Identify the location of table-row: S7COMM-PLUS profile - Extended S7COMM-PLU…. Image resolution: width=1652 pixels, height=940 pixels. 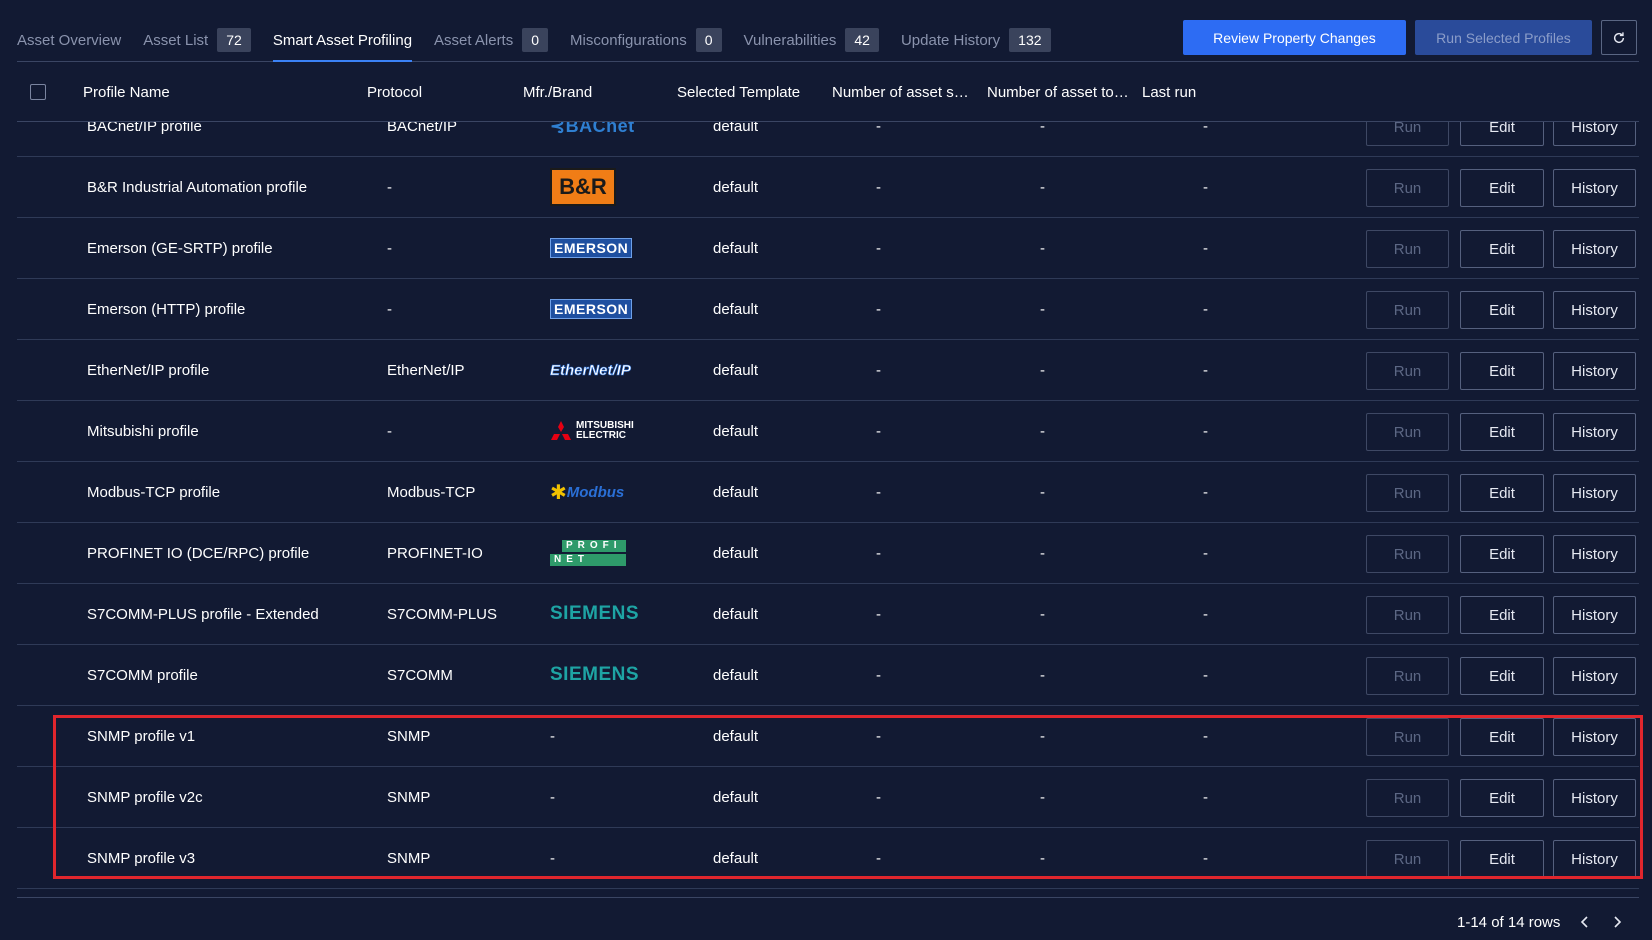
(828, 614).